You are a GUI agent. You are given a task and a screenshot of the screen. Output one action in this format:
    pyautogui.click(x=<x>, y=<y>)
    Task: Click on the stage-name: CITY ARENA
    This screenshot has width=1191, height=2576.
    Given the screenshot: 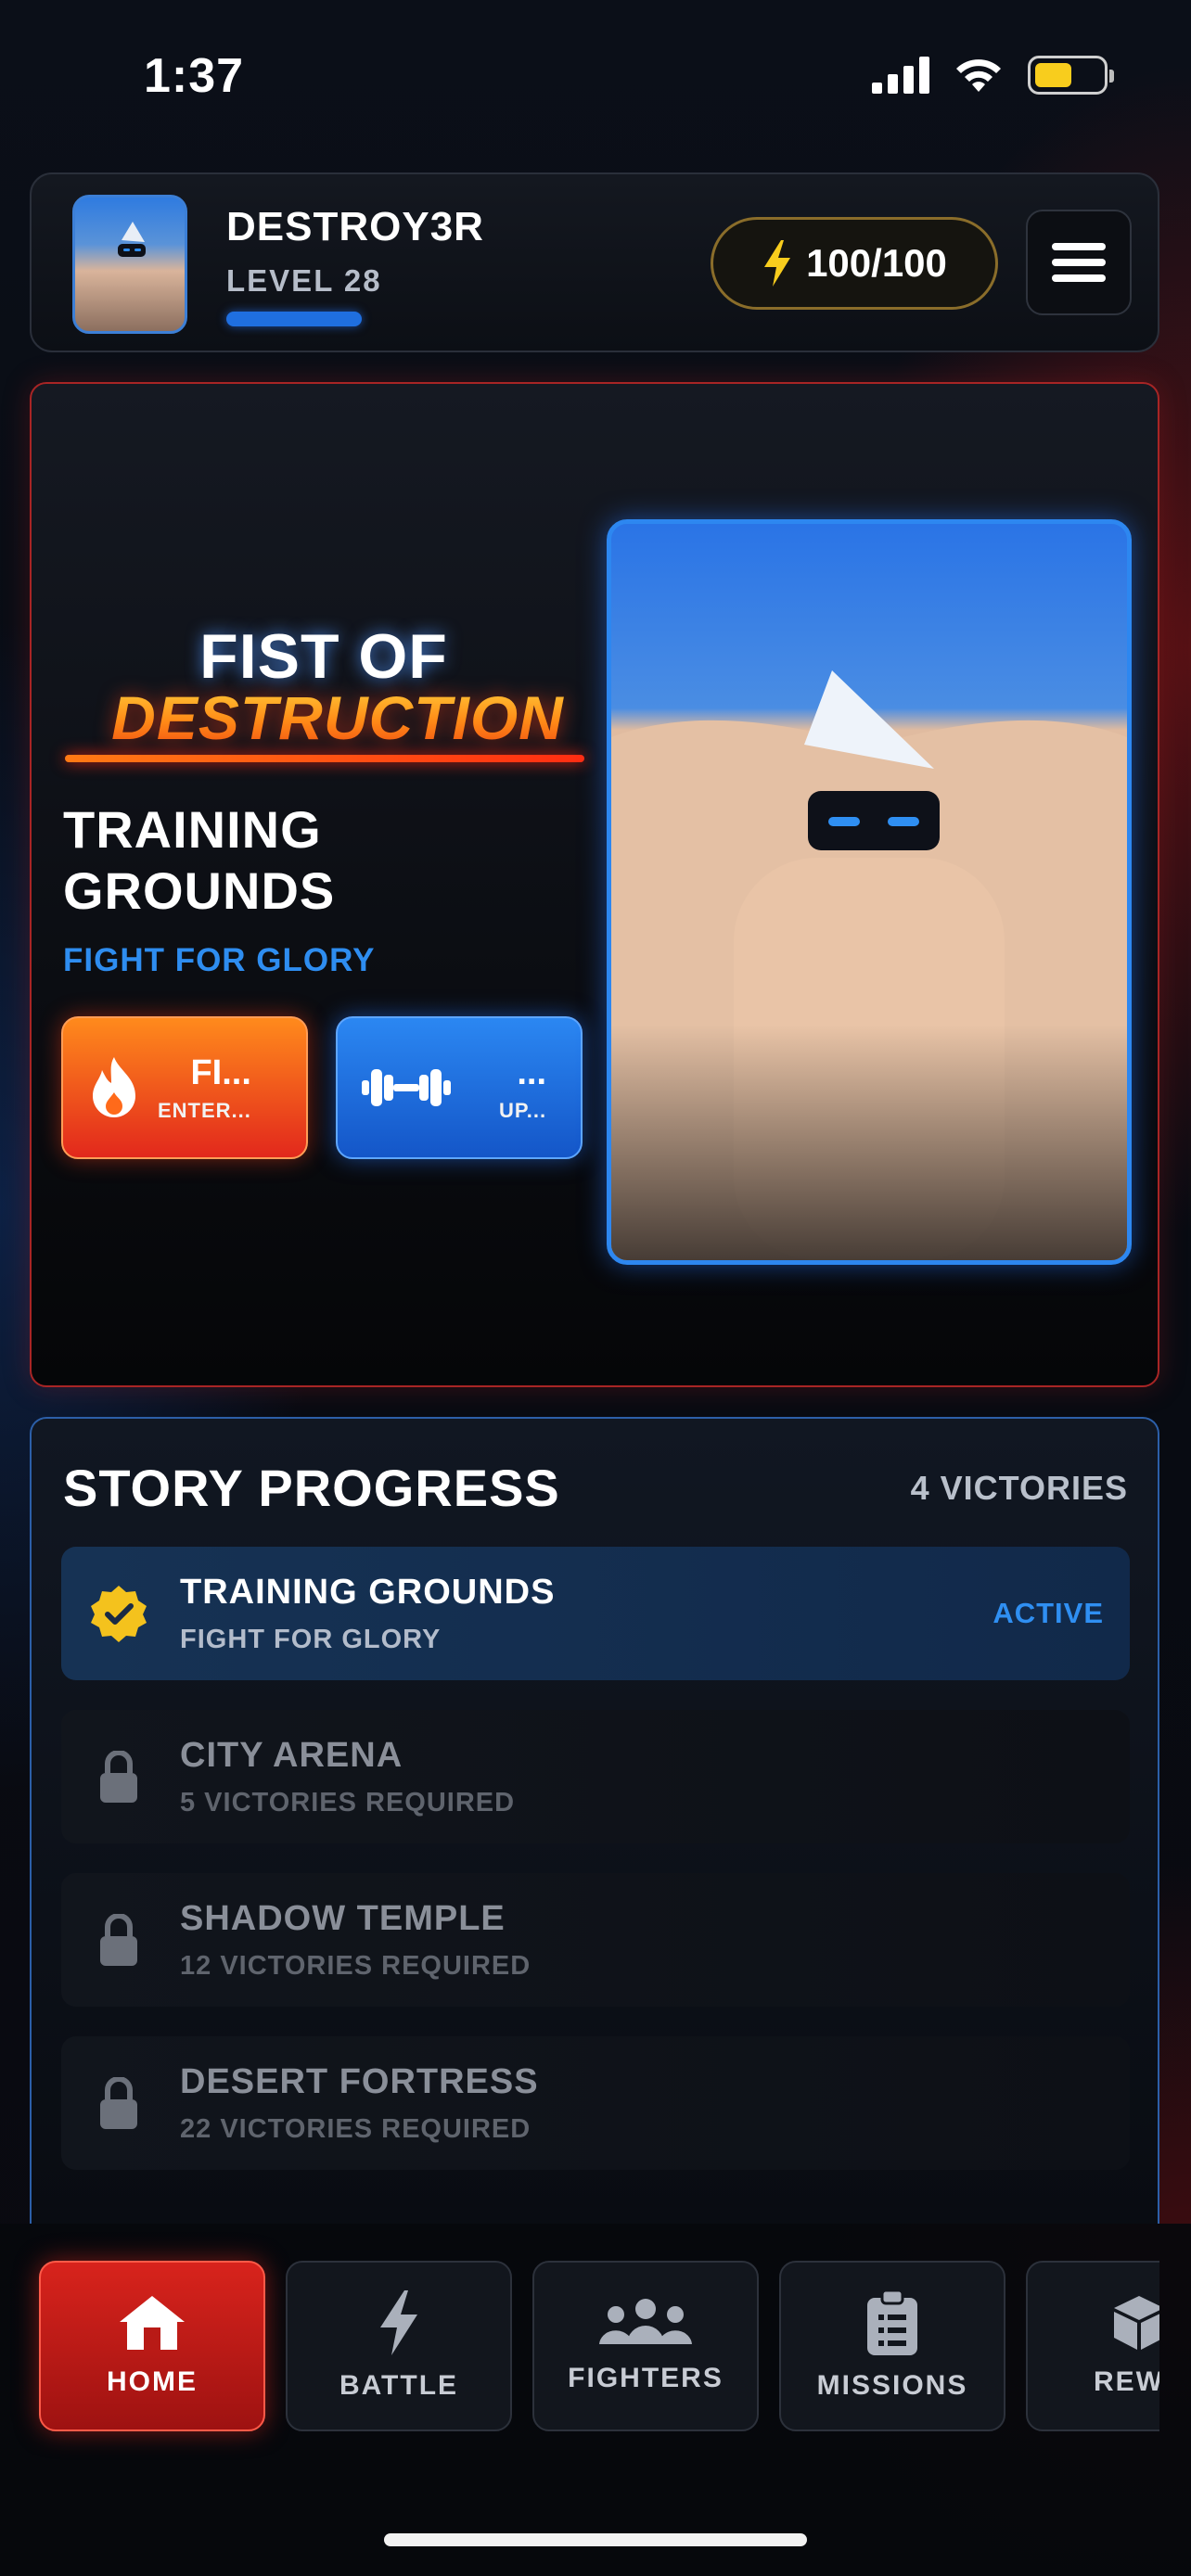 What is the action you would take?
    pyautogui.click(x=291, y=1755)
    